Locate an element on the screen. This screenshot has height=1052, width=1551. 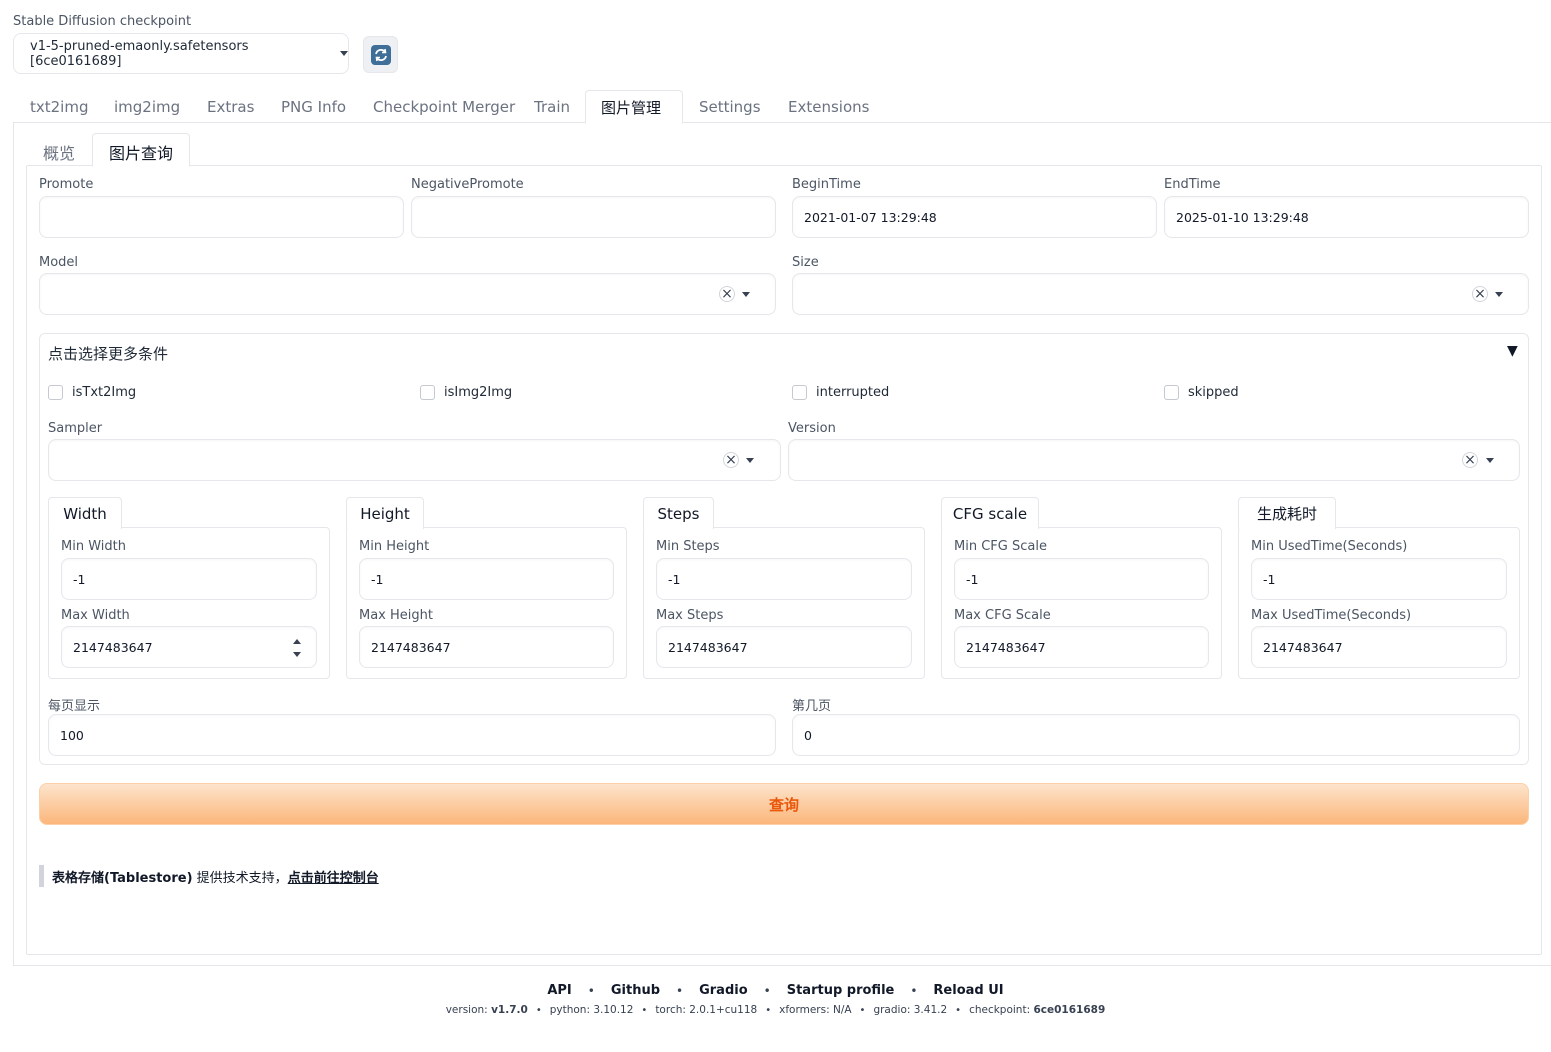
promote-label: Promote is located at coordinates (66, 184).